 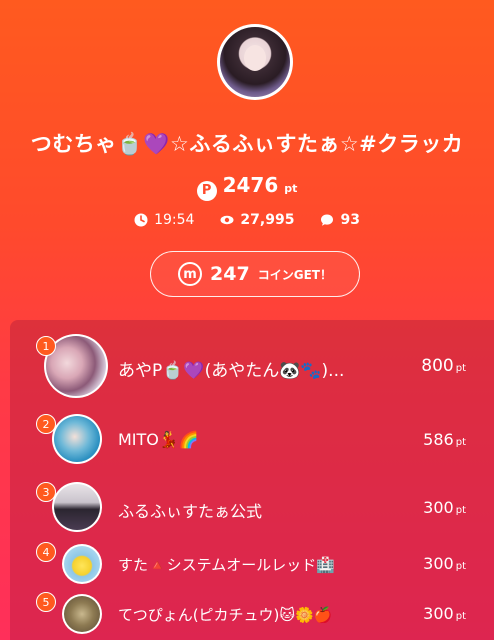 I want to click on points-summary: P 2476 pt, so click(x=247, y=187).